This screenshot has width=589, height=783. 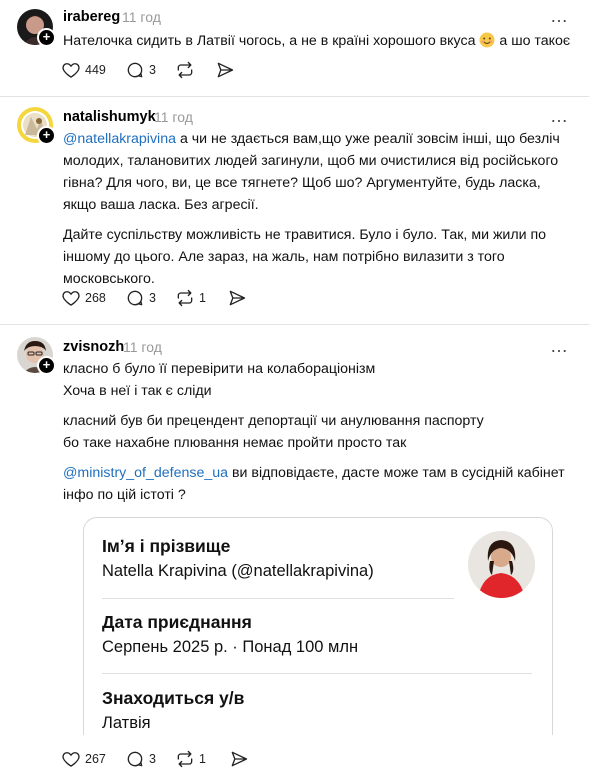 What do you see at coordinates (83, 70) in the screenshot?
I see `like-button: 449` at bounding box center [83, 70].